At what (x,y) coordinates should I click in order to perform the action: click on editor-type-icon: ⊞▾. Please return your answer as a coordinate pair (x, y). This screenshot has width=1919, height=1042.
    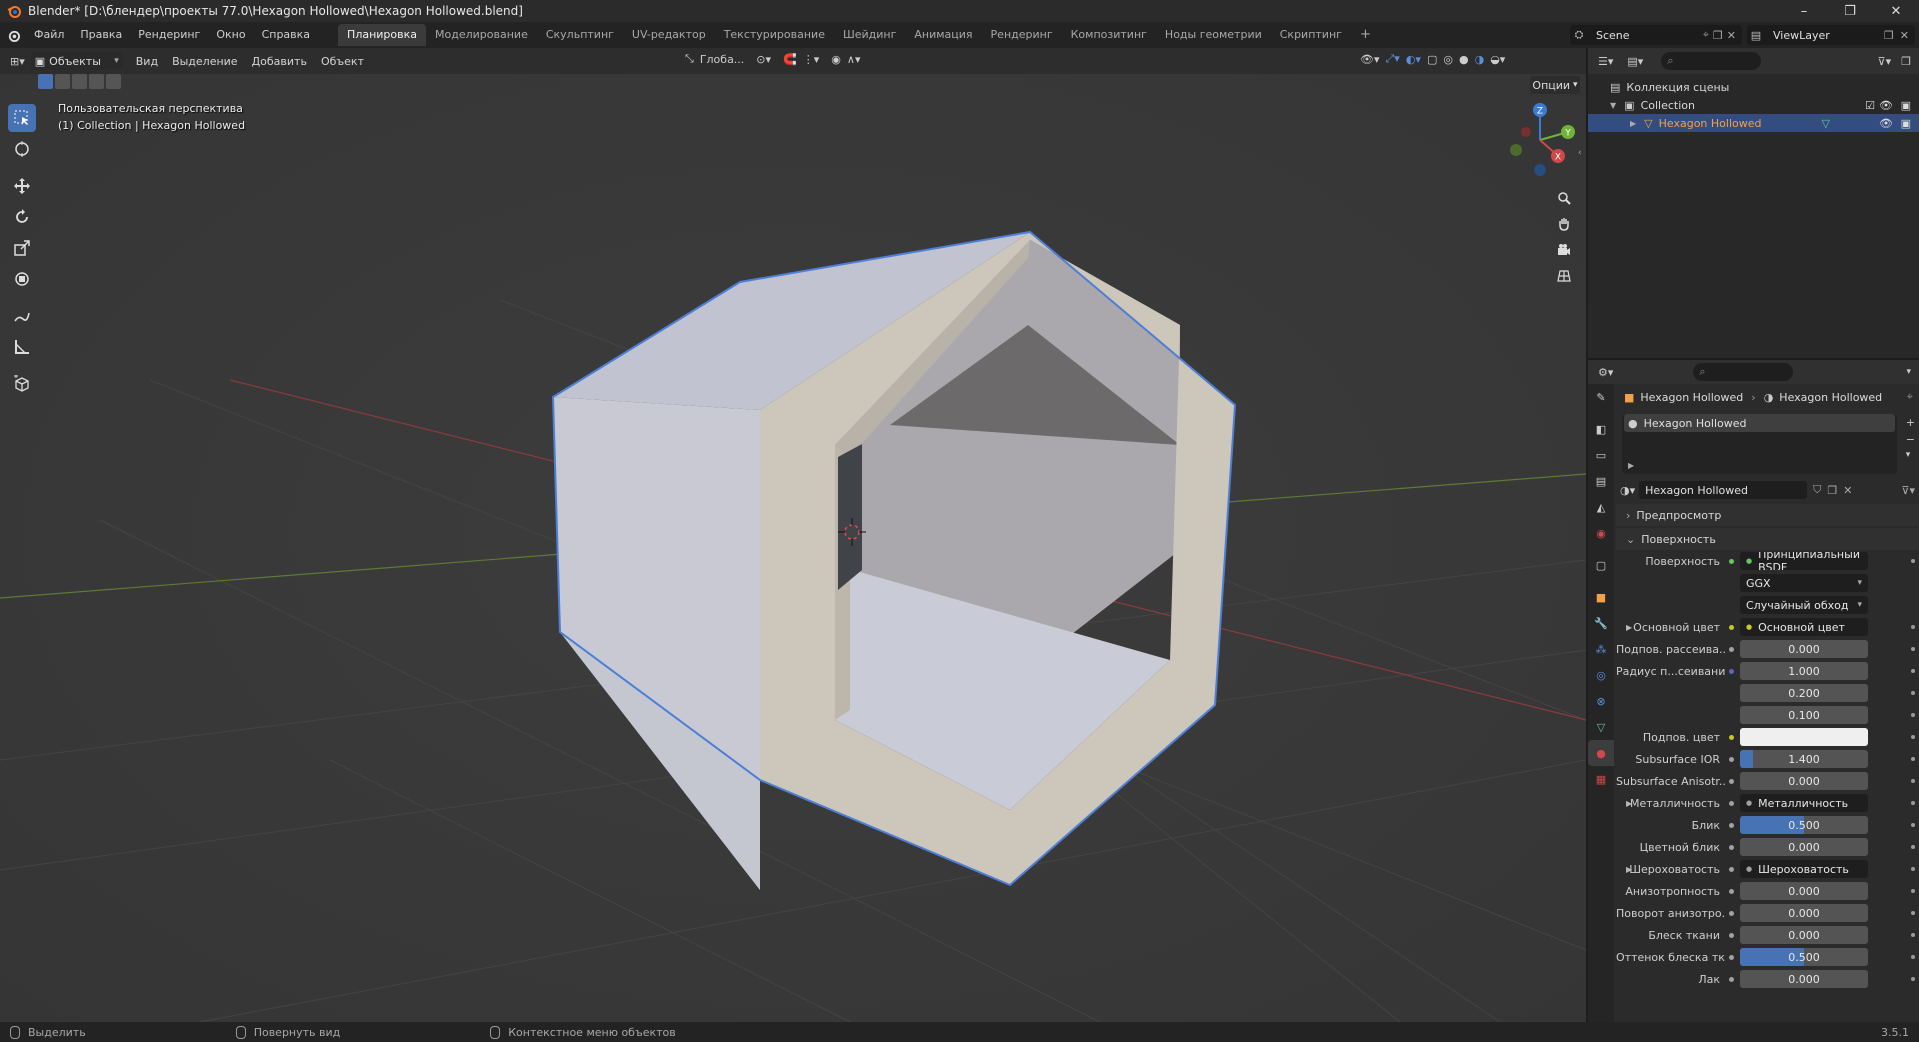
    Looking at the image, I should click on (17, 61).